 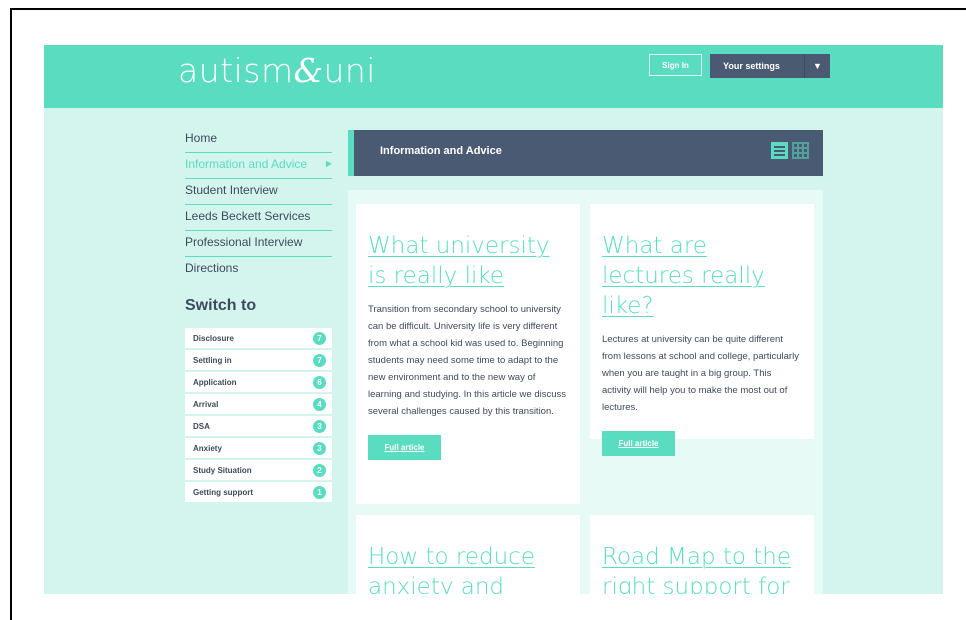 What do you see at coordinates (231, 190) in the screenshot?
I see `sidebar-item-label: Student Interview` at bounding box center [231, 190].